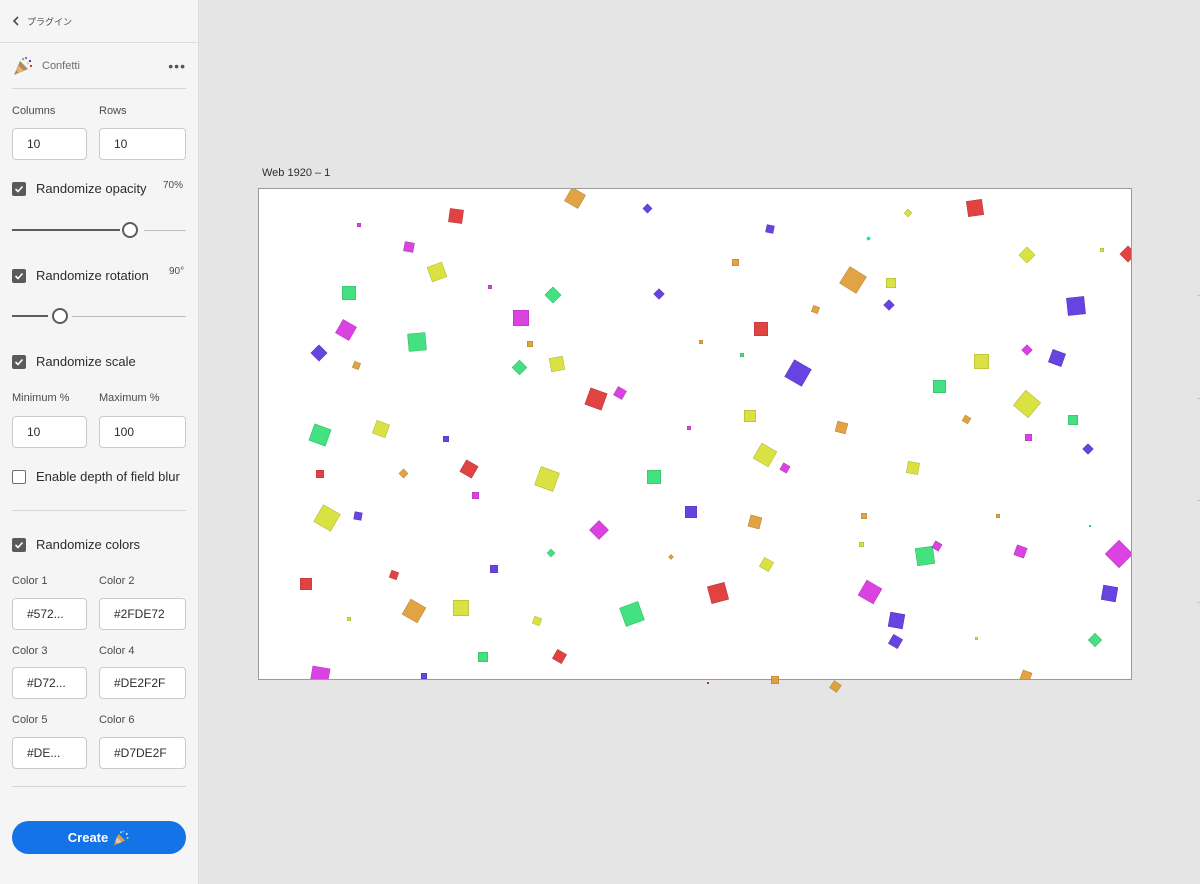 The width and height of the screenshot is (1200, 884). I want to click on create-button-label: Create, so click(88, 837).